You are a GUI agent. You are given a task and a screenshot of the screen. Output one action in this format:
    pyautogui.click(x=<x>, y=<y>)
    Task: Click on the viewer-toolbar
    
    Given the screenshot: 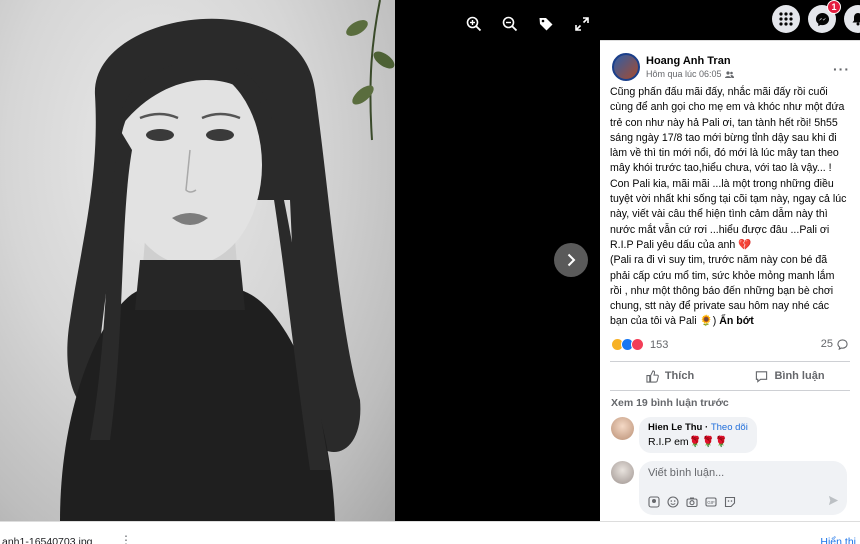 What is the action you would take?
    pyautogui.click(x=528, y=24)
    